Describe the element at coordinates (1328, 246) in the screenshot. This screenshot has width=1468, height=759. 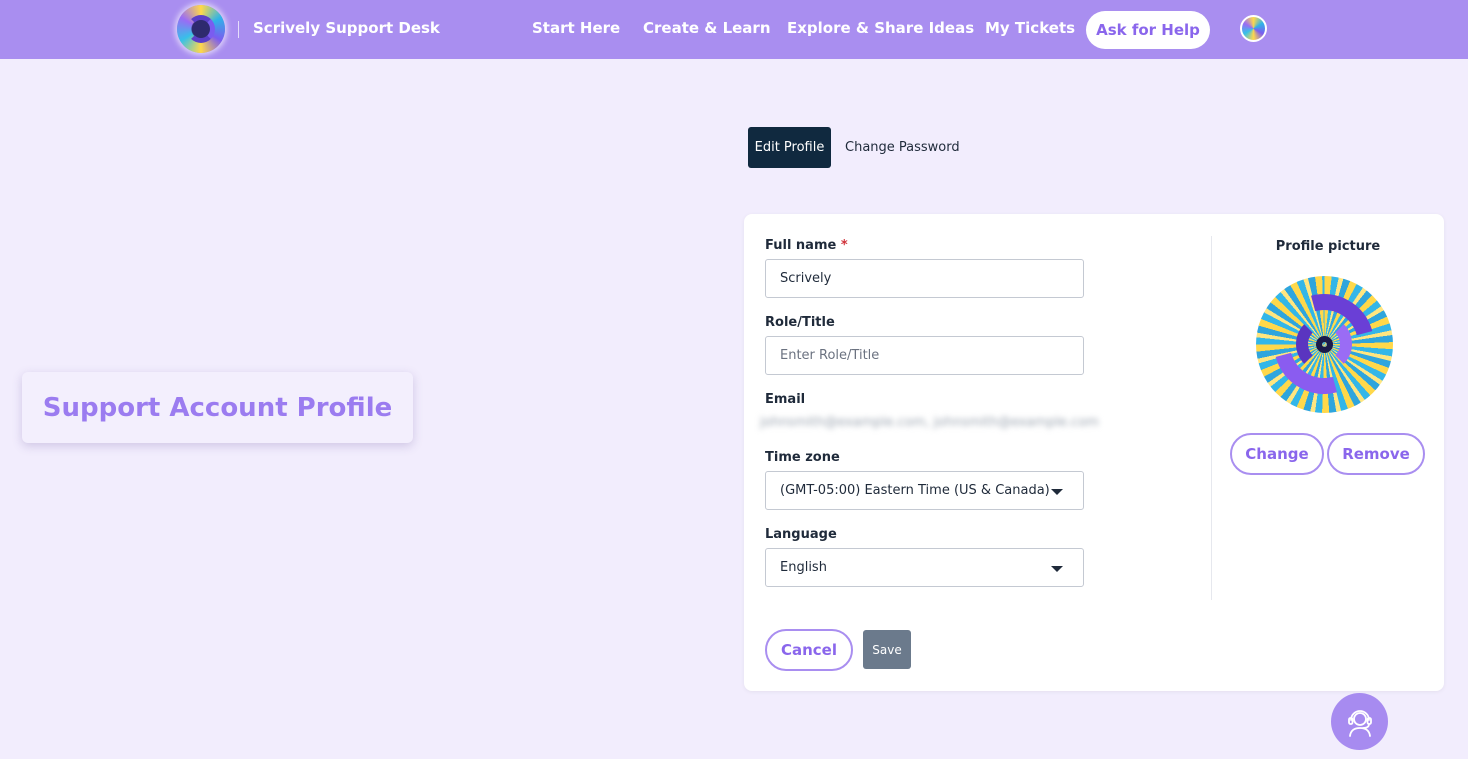
I see `profile-picture-label: Profile picture` at that location.